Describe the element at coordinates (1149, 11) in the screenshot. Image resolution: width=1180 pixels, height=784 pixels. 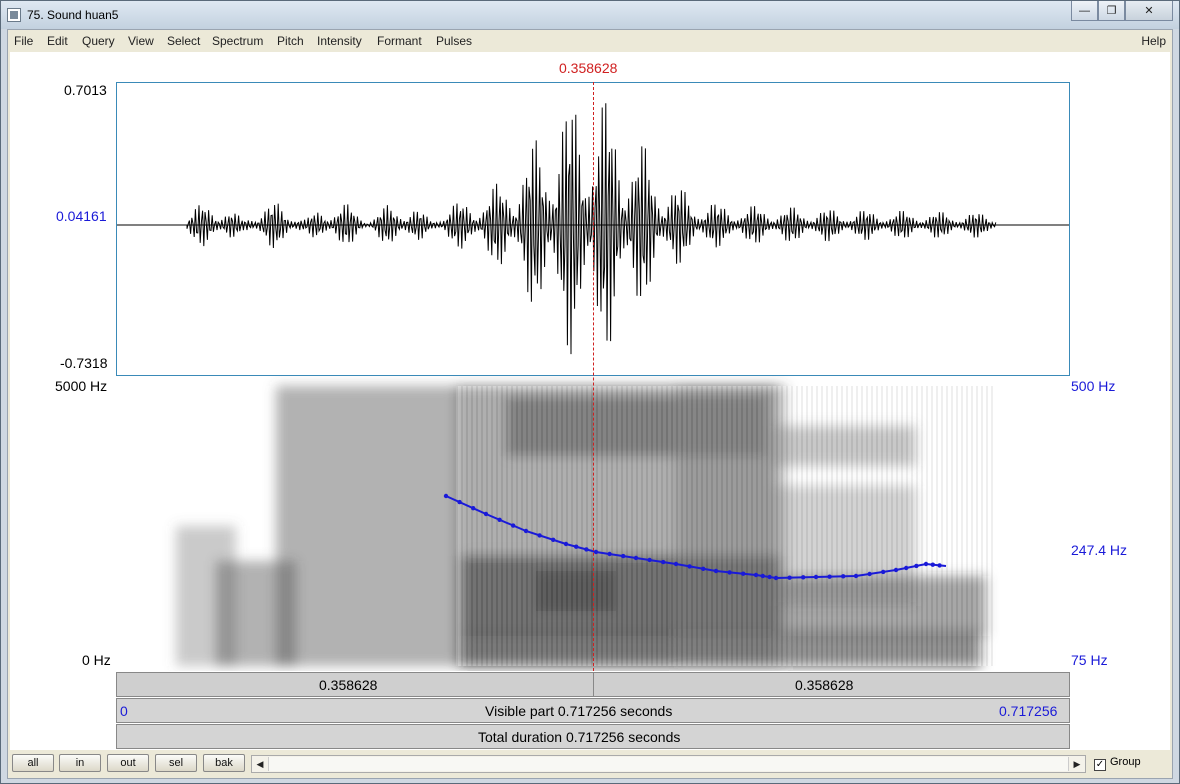
I see `close-icon: ✕` at that location.